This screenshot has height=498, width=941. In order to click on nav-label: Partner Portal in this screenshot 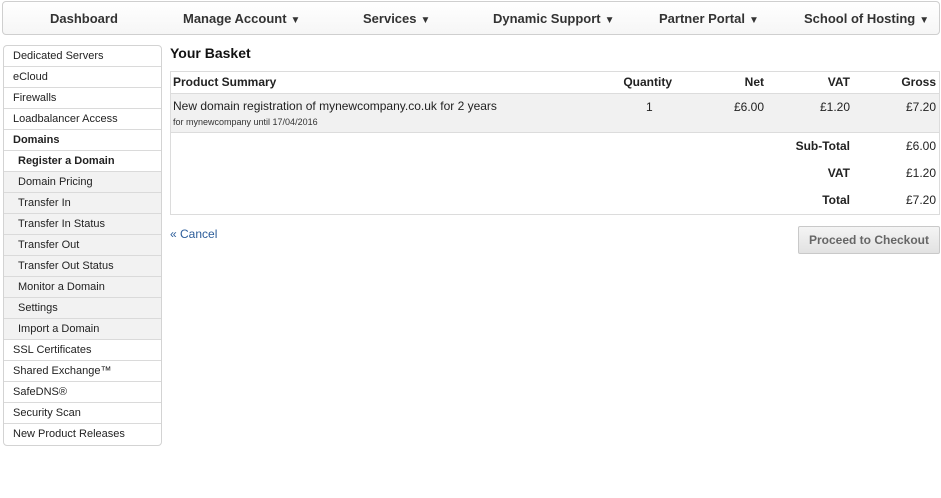, I will do `click(702, 18)`.